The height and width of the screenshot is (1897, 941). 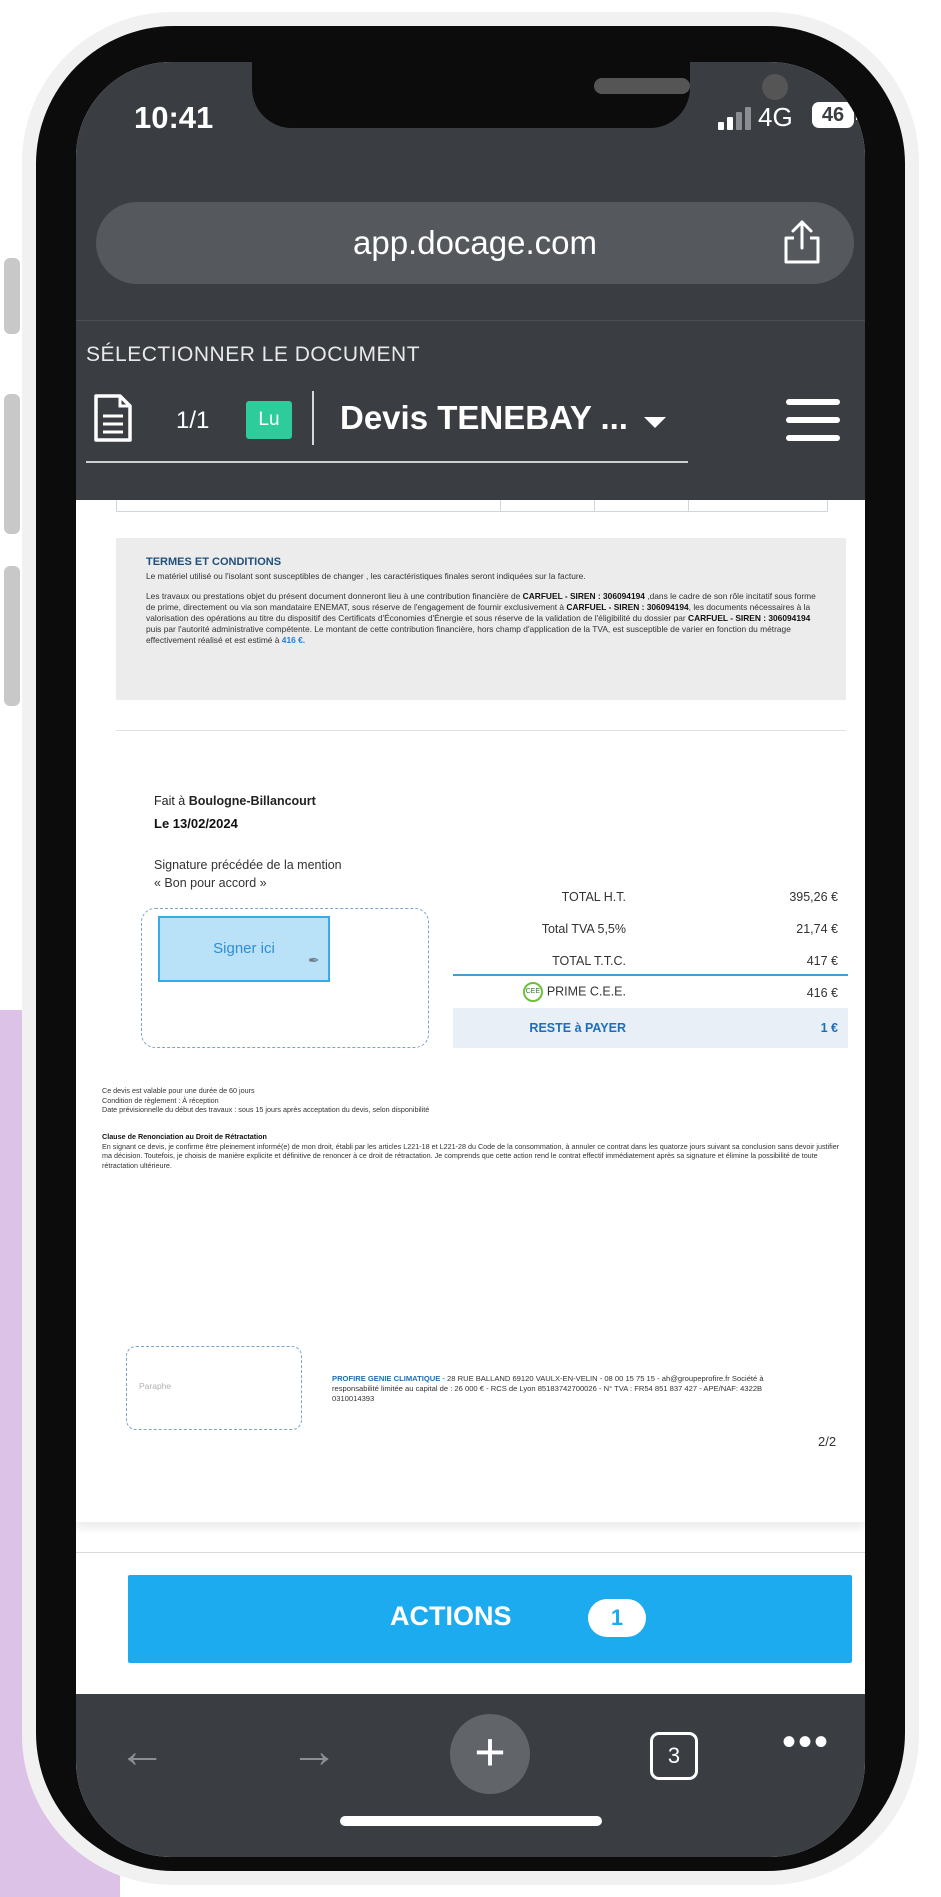 What do you see at coordinates (642, 86) in the screenshot?
I see `speaker` at bounding box center [642, 86].